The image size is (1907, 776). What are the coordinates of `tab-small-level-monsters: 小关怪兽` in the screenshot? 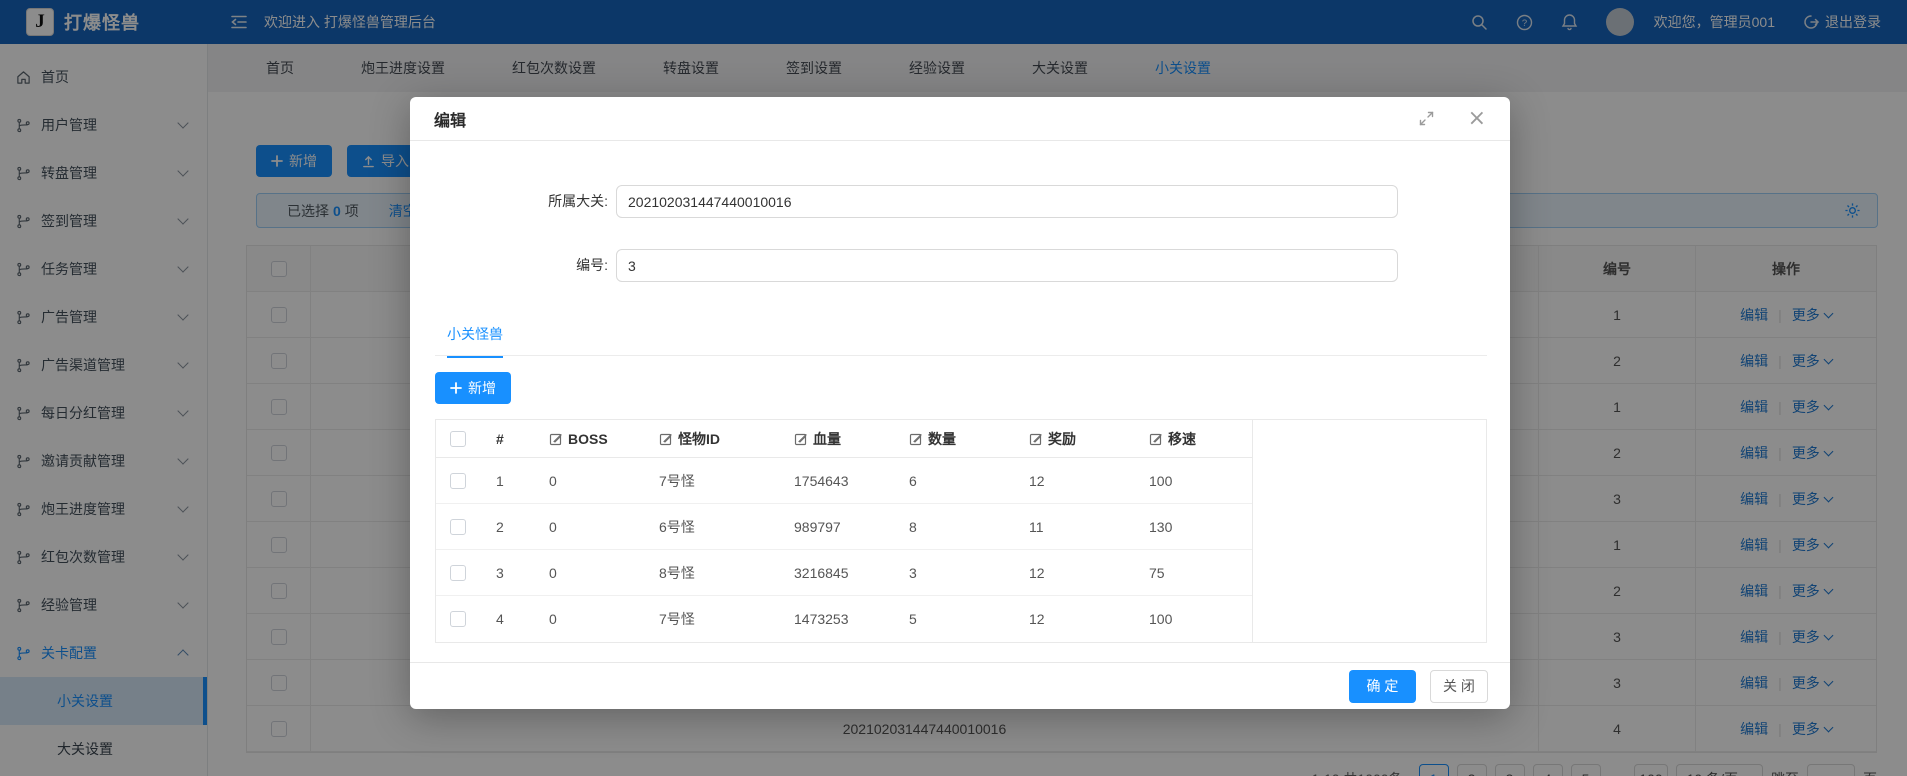 It's located at (475, 341).